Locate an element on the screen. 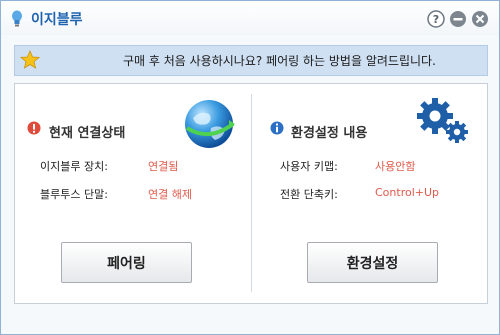 This screenshot has height=335, width=500. alert-icon is located at coordinates (34, 128).